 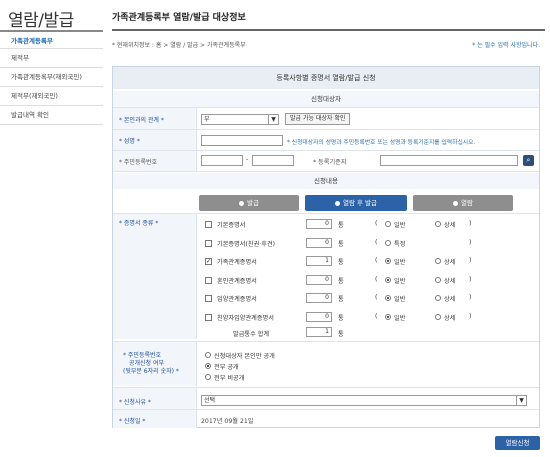 I want to click on tab-view: 열람, so click(x=463, y=203).